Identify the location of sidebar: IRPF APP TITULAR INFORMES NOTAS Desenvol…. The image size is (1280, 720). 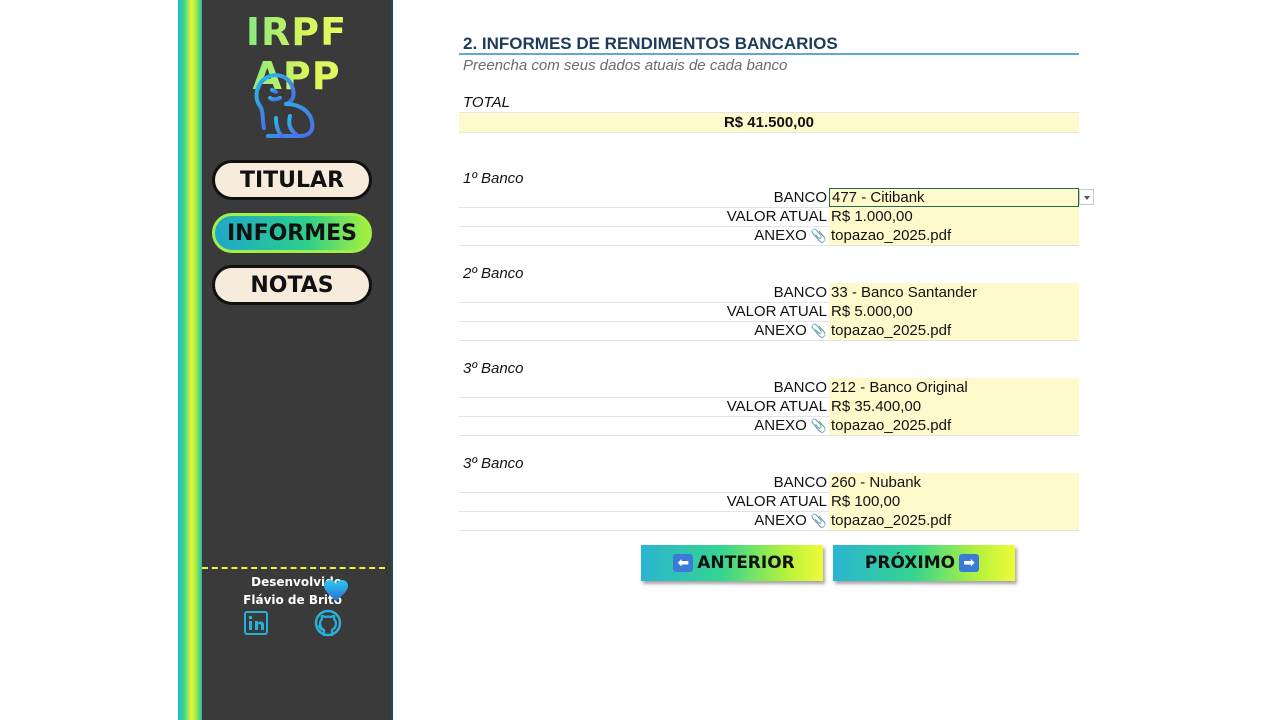
(296, 360).